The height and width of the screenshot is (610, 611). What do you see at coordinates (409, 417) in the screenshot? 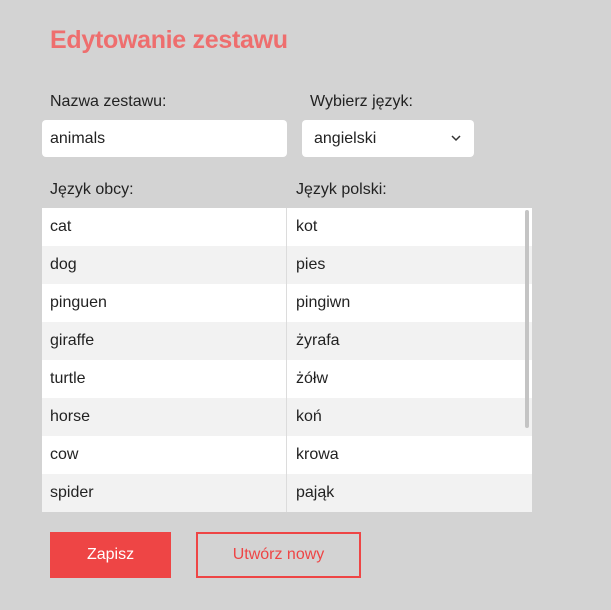
I see `polish-word-cell: koń` at bounding box center [409, 417].